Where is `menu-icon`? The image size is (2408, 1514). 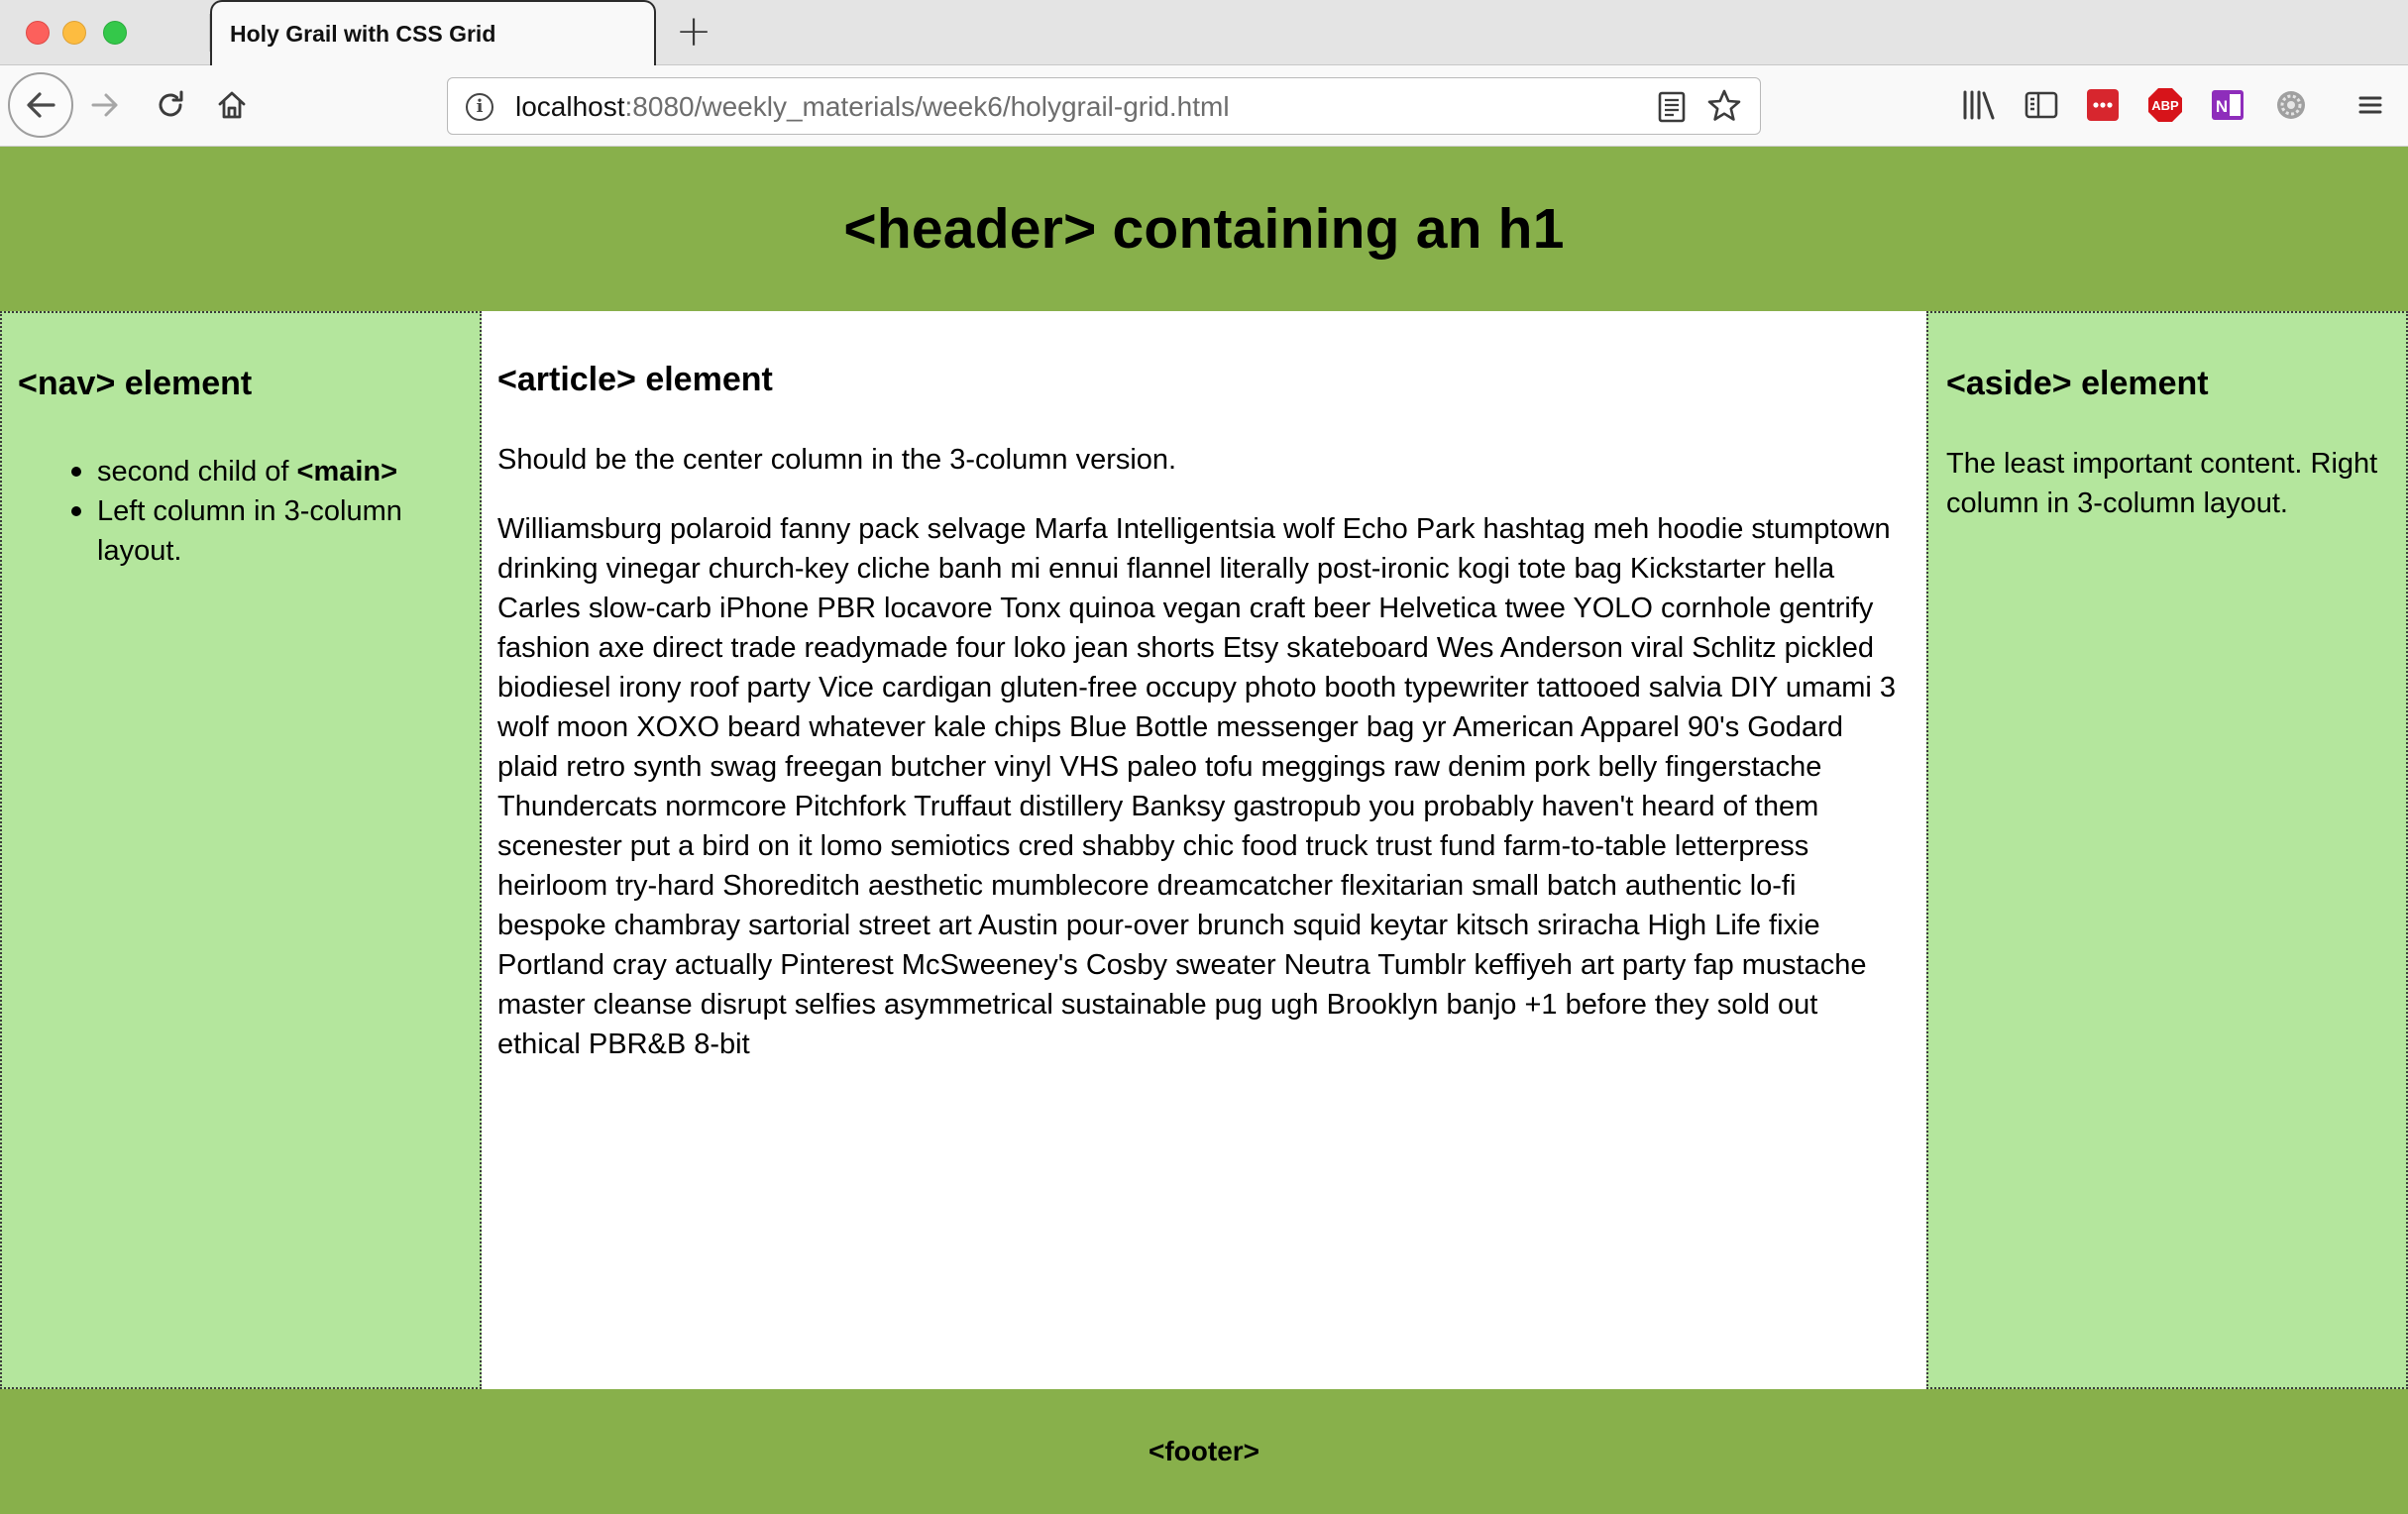
menu-icon is located at coordinates (2370, 105).